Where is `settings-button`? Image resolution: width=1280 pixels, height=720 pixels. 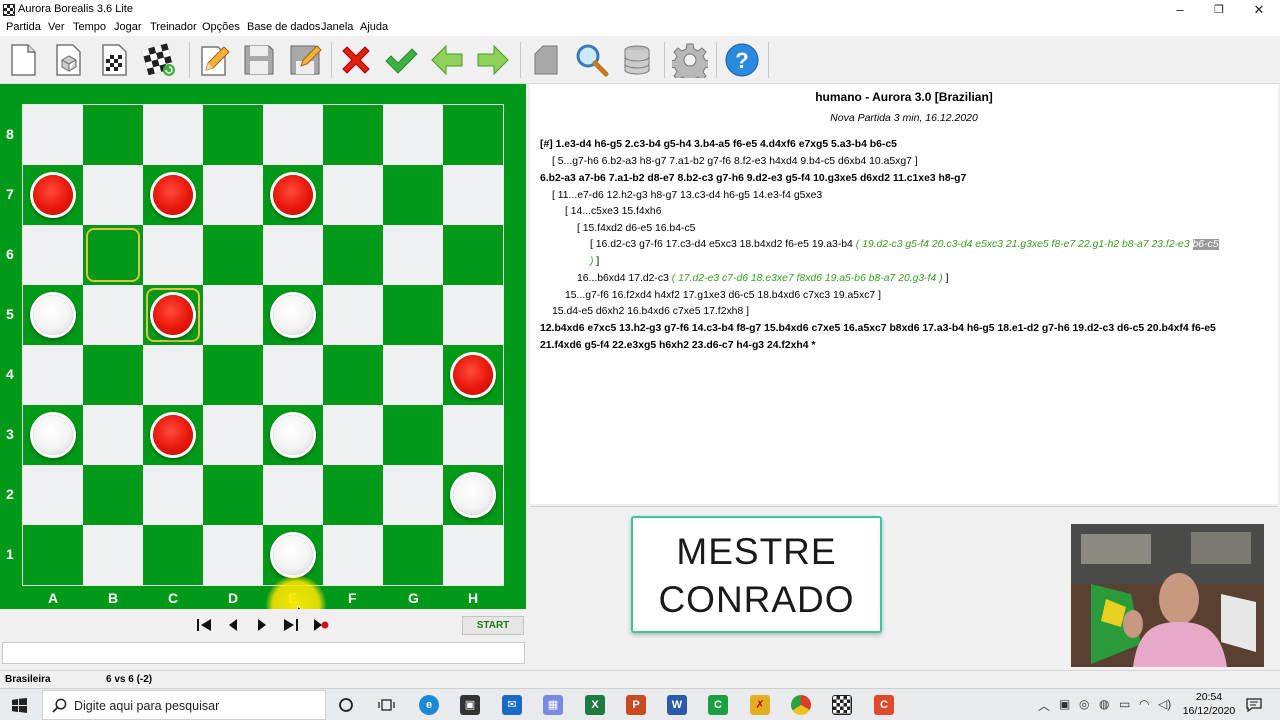
settings-button is located at coordinates (690, 60).